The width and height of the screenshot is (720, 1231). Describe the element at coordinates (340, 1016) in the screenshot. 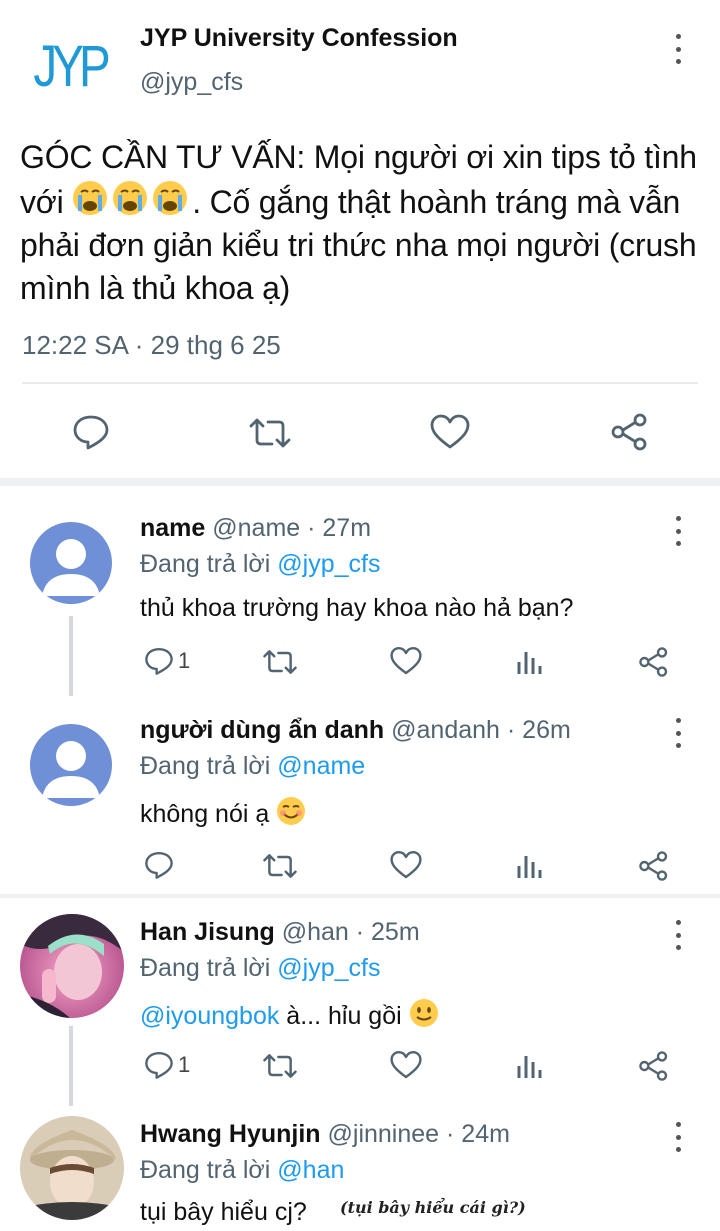

I see `reply-text-content: à... hỉu gồi` at that location.